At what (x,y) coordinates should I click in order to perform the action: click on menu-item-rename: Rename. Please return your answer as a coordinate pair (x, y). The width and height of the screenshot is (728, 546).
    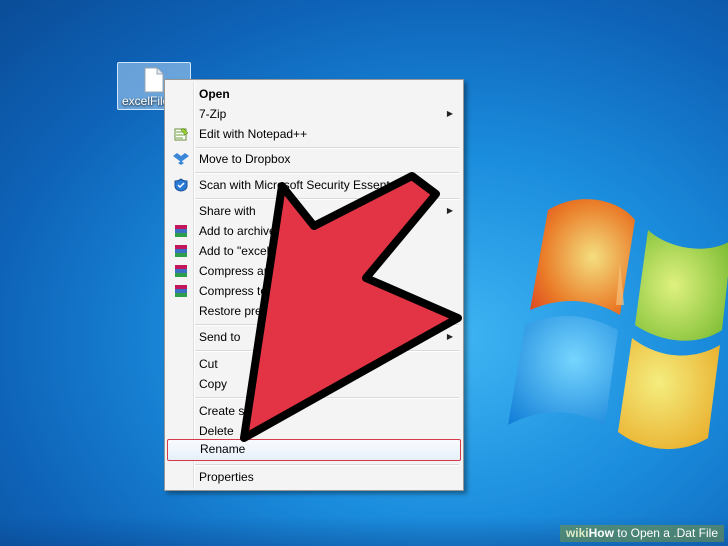
    Looking at the image, I should click on (314, 450).